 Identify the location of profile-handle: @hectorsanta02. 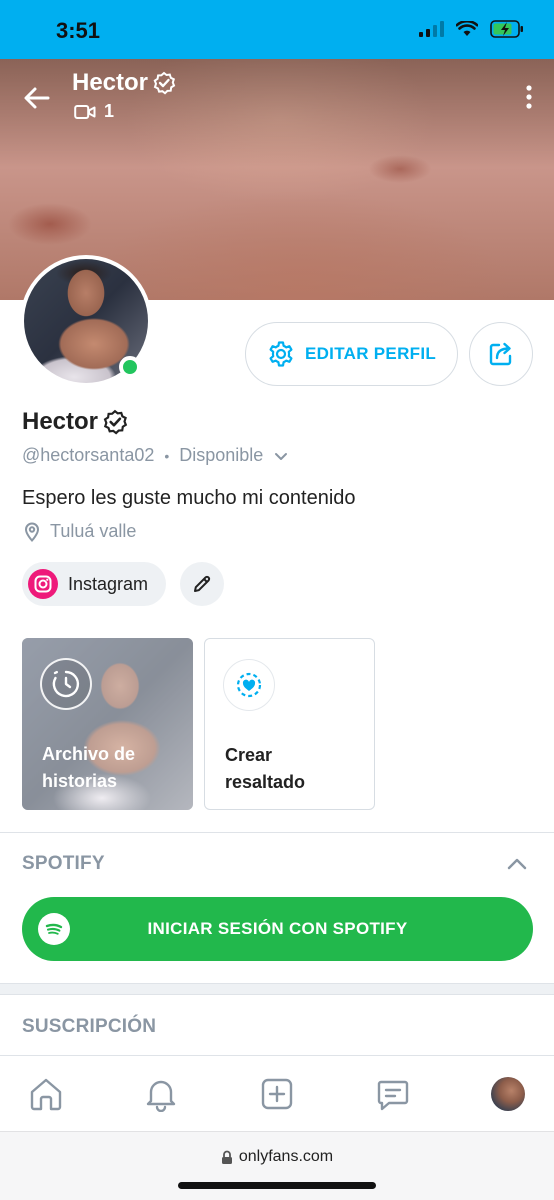
(88, 455).